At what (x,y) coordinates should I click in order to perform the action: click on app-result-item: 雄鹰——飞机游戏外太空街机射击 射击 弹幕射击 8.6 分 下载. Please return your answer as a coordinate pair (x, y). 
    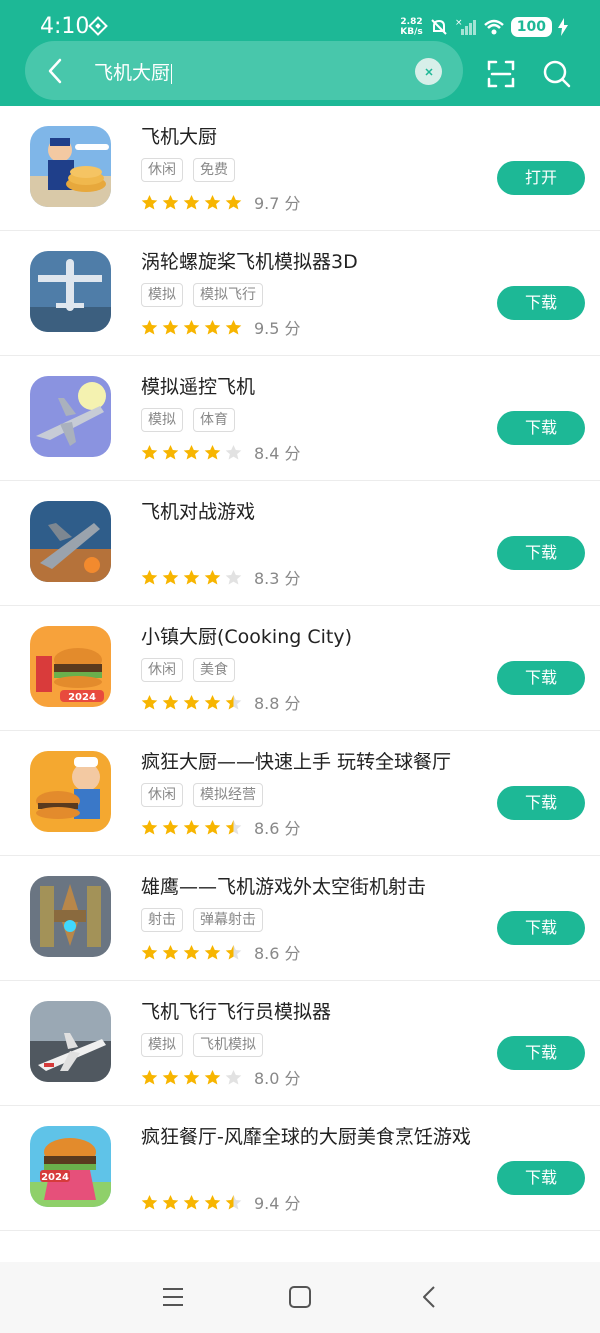
    Looking at the image, I should click on (300, 918).